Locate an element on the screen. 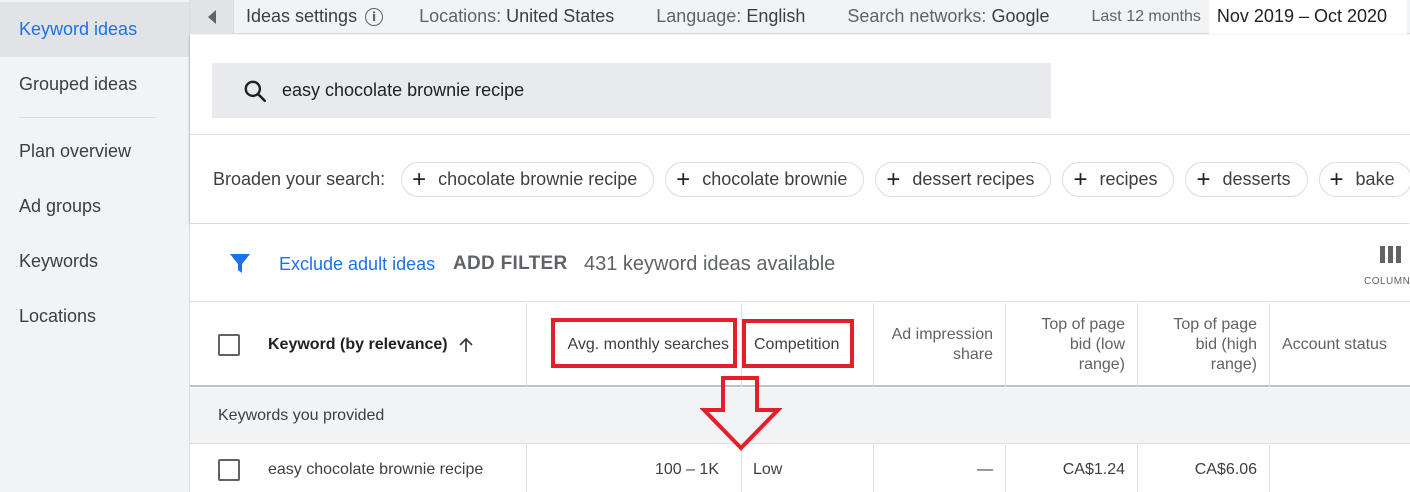 The width and height of the screenshot is (1410, 492). header-bid-high: Top of page bid (high range) is located at coordinates (1204, 345).